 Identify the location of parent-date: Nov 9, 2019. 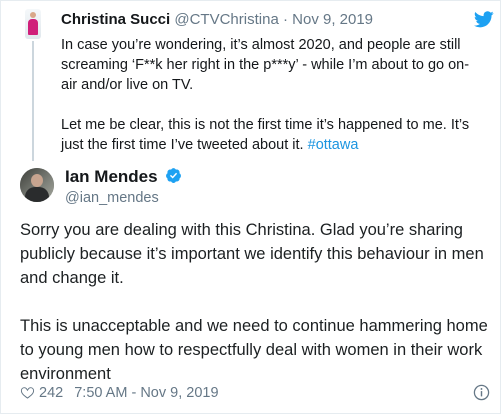
(332, 19).